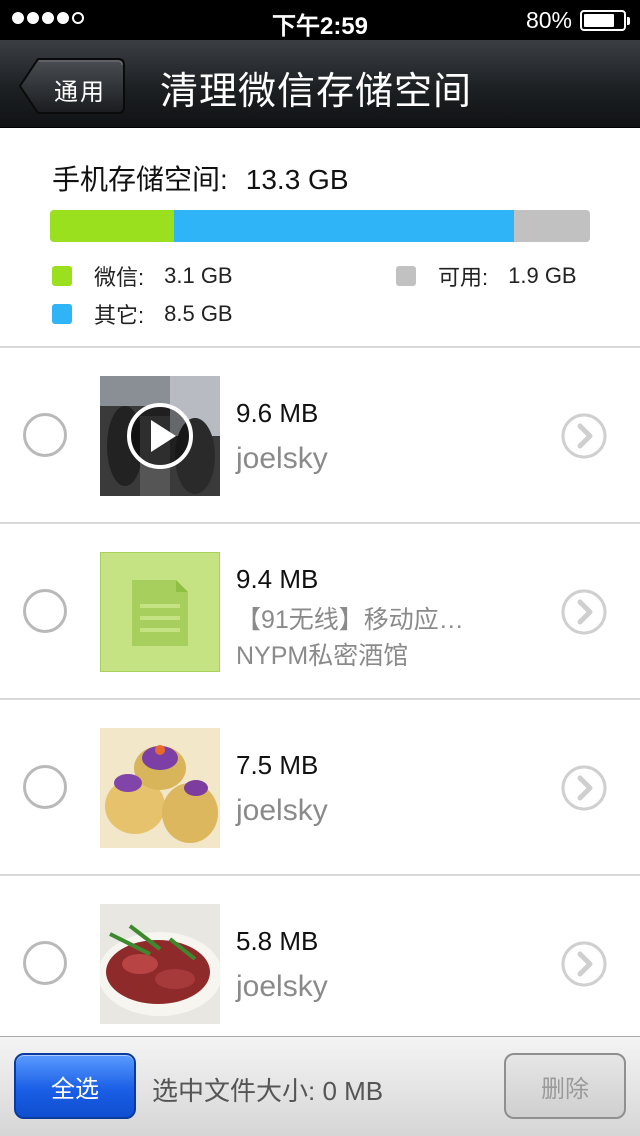 This screenshot has width=640, height=1136. I want to click on legend-other-value: 8.5 GB, so click(198, 313).